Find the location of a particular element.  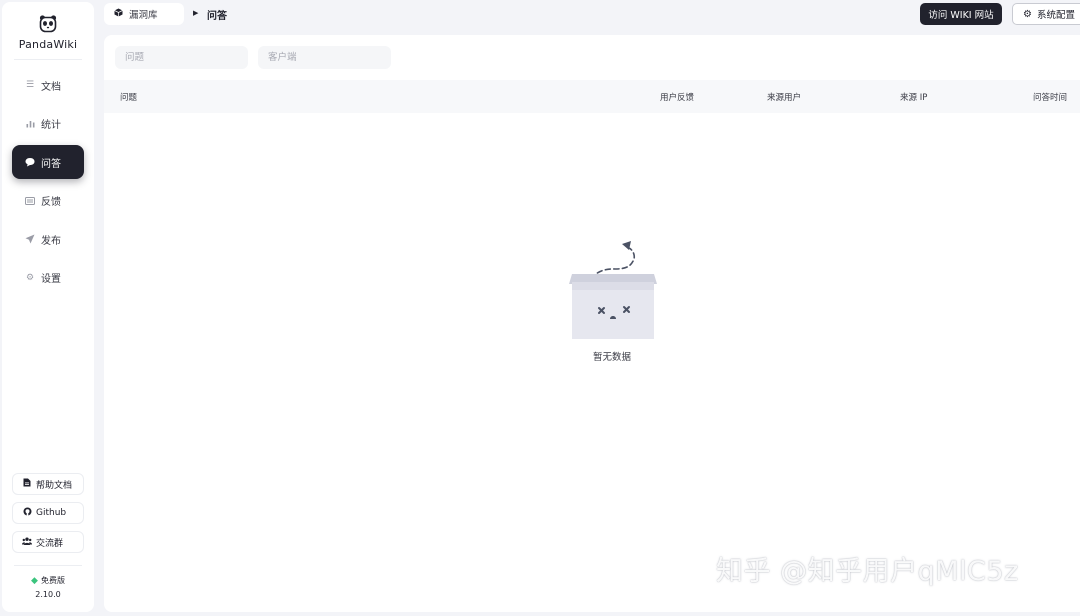

cube-icon is located at coordinates (118, 14).